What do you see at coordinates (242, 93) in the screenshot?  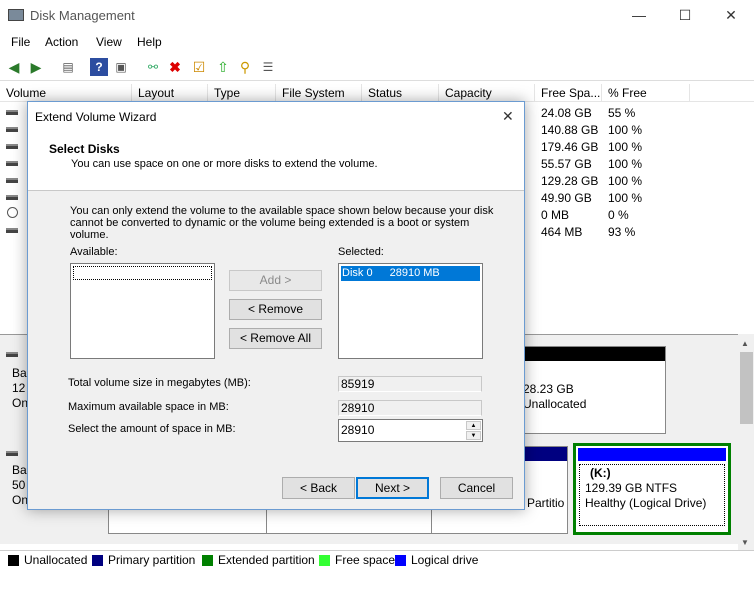 I see `col-type: Type` at bounding box center [242, 93].